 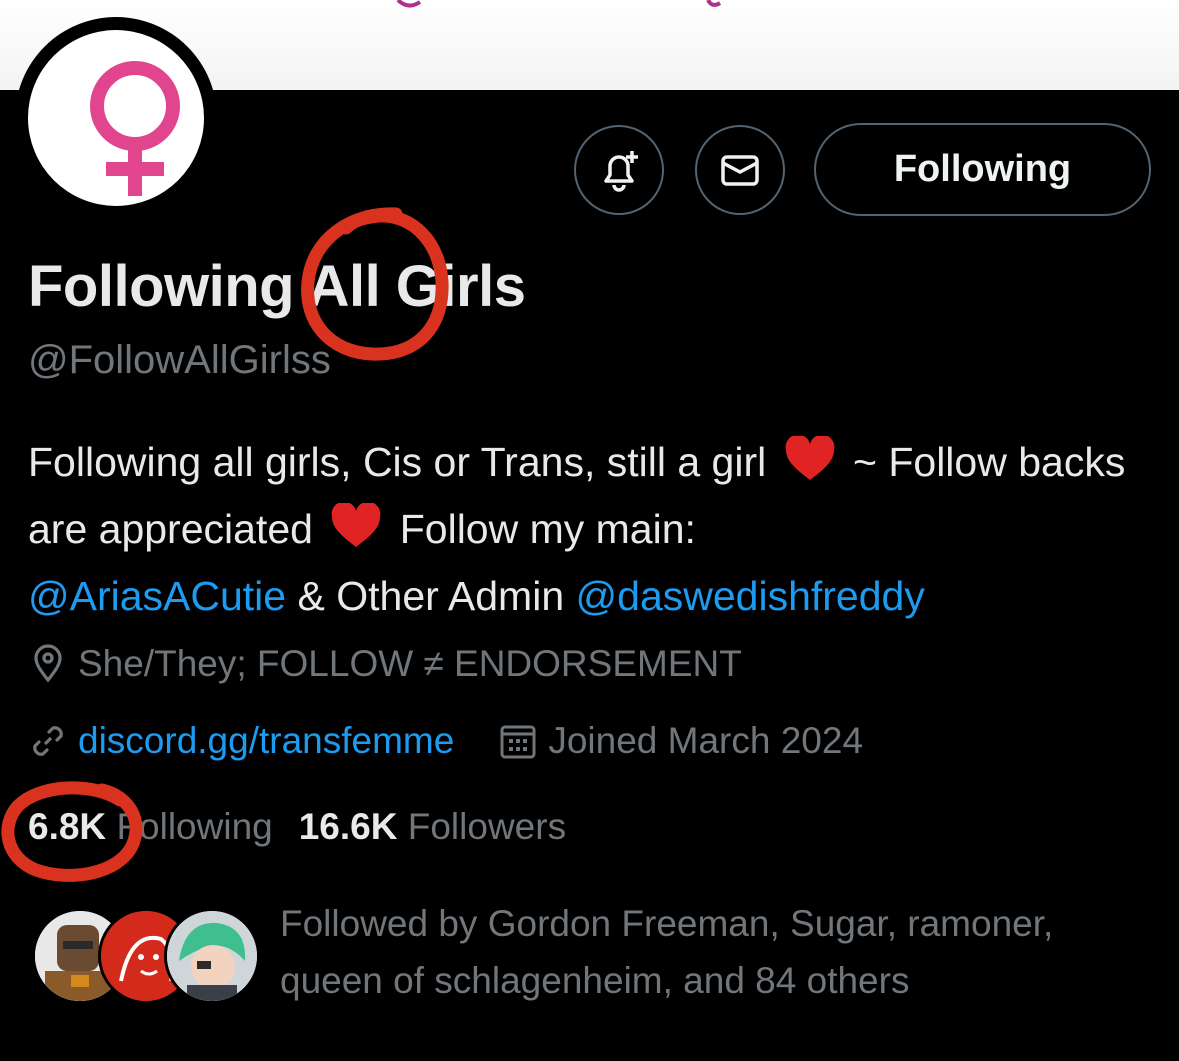 I want to click on notifications-button, so click(x=619, y=170).